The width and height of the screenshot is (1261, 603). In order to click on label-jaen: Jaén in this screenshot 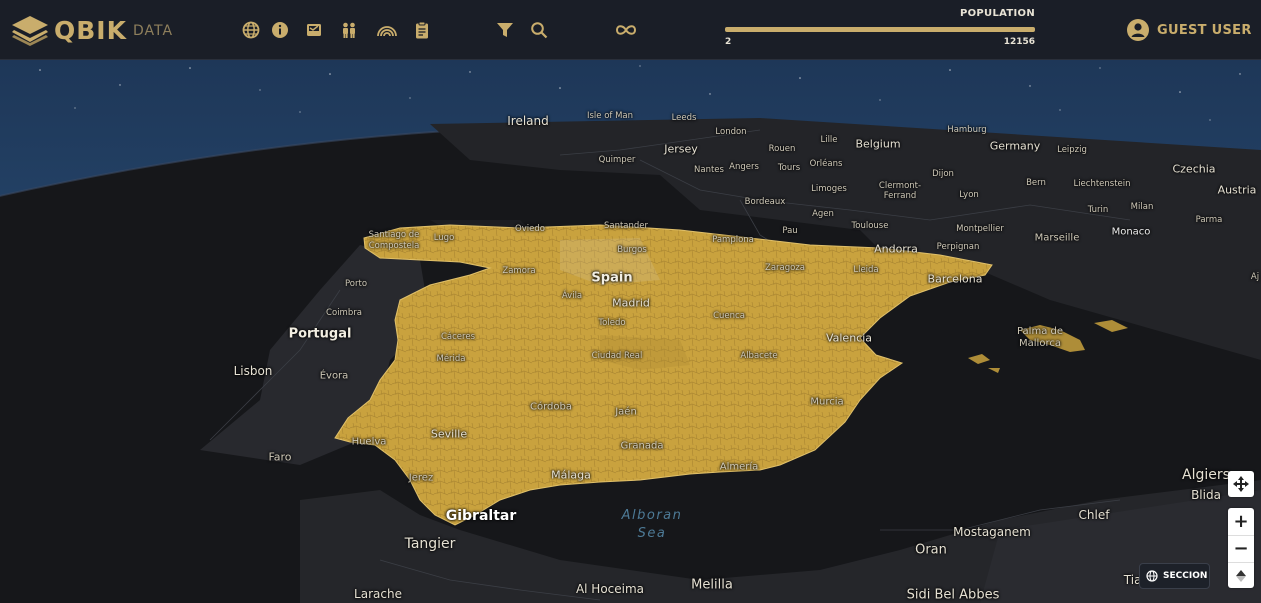, I will do `click(626, 412)`.